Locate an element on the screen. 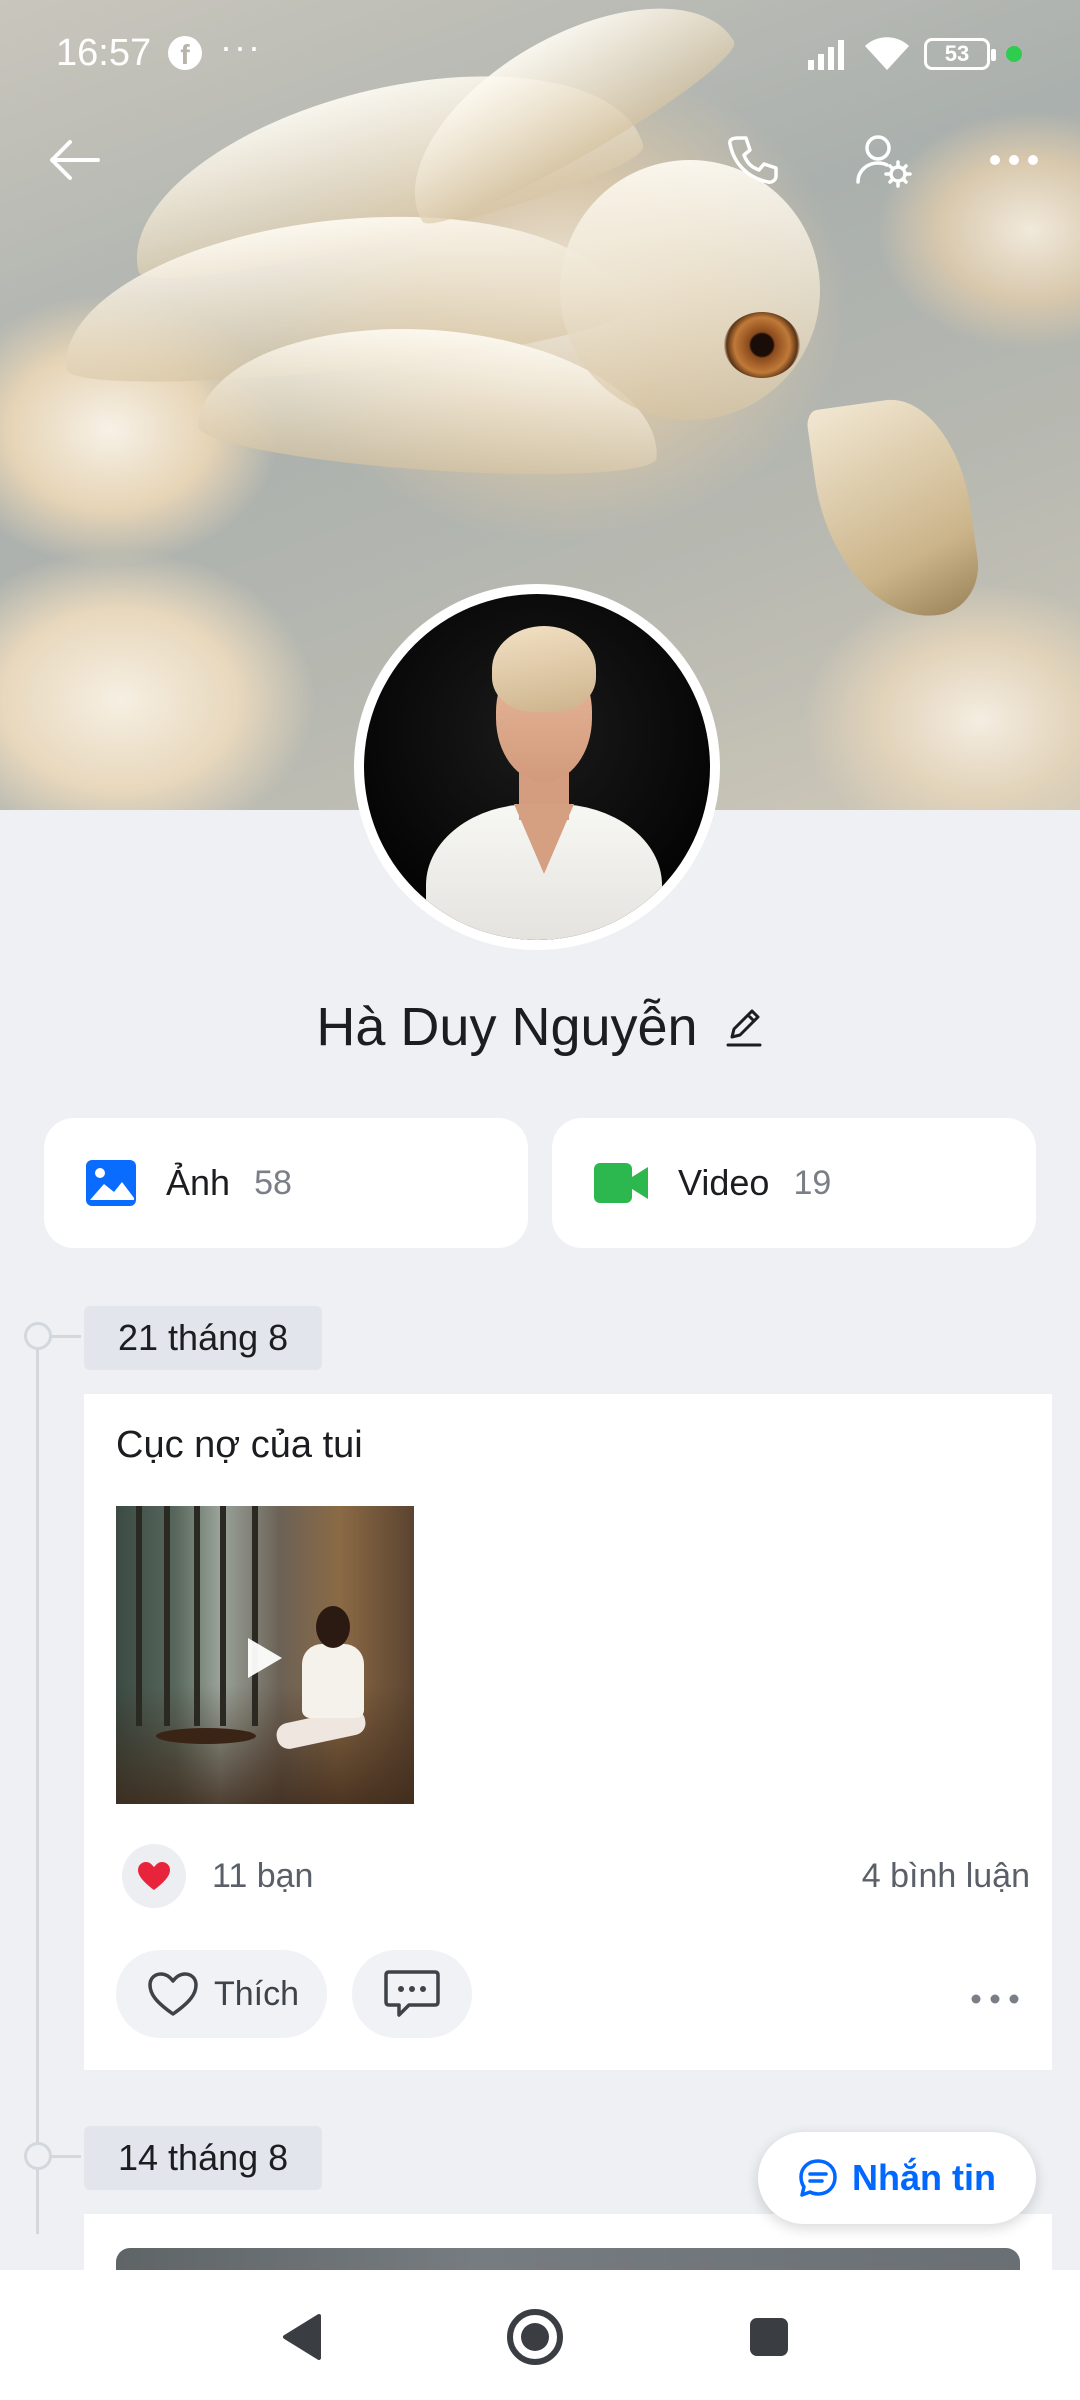  message-button: Nhắn tin is located at coordinates (897, 2178).